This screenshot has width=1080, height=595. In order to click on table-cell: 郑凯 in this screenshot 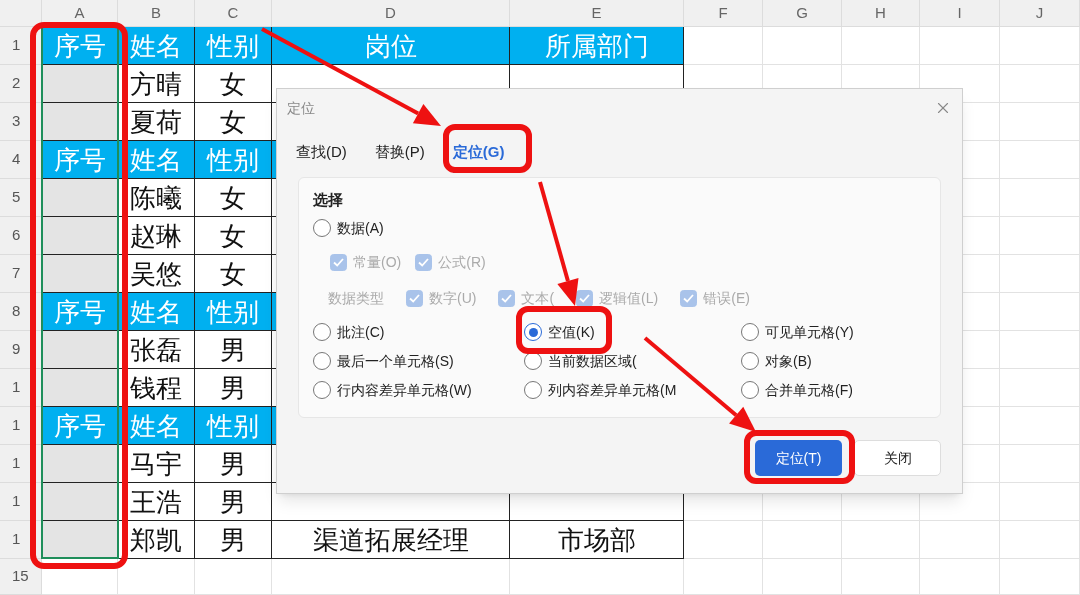, I will do `click(156, 540)`.